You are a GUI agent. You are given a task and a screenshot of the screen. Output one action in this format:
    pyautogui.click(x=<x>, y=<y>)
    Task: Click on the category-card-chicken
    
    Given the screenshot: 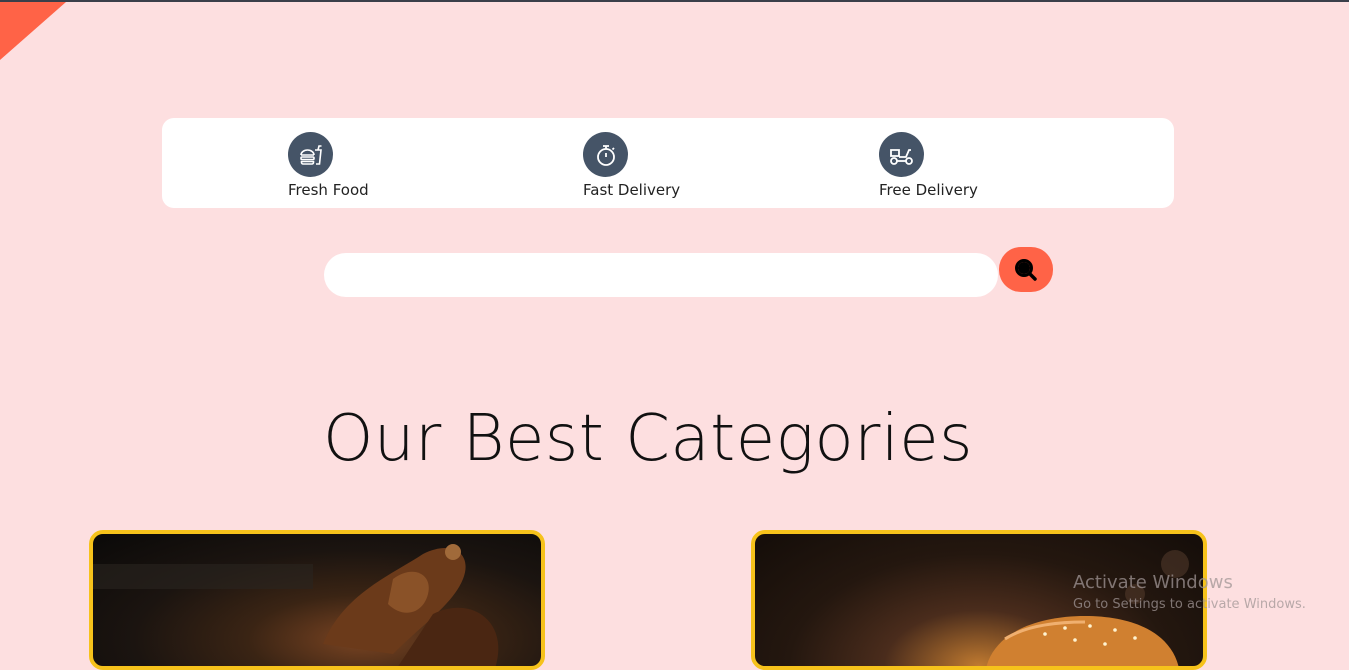 What is the action you would take?
    pyautogui.click(x=317, y=600)
    